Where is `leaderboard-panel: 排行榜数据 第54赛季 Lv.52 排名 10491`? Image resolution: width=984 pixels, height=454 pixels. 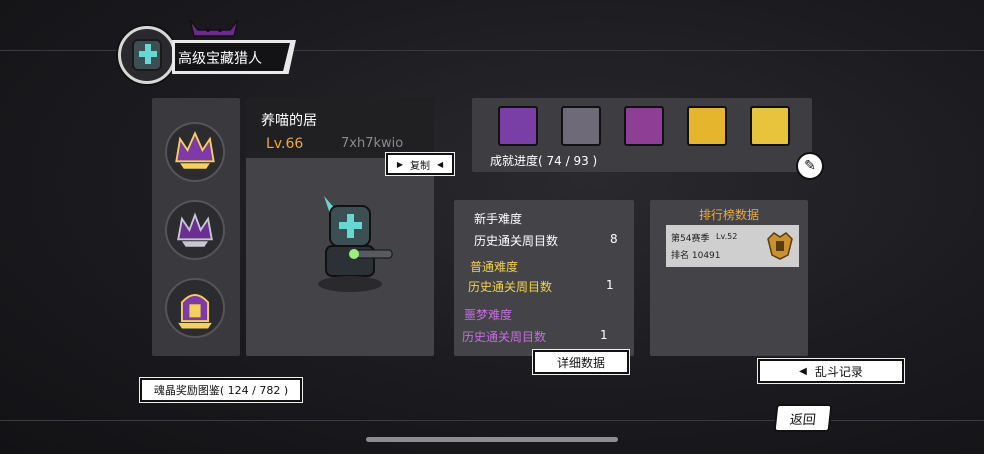
leaderboard-panel: 排行榜数据 第54赛季 Lv.52 排名 10491 is located at coordinates (729, 278).